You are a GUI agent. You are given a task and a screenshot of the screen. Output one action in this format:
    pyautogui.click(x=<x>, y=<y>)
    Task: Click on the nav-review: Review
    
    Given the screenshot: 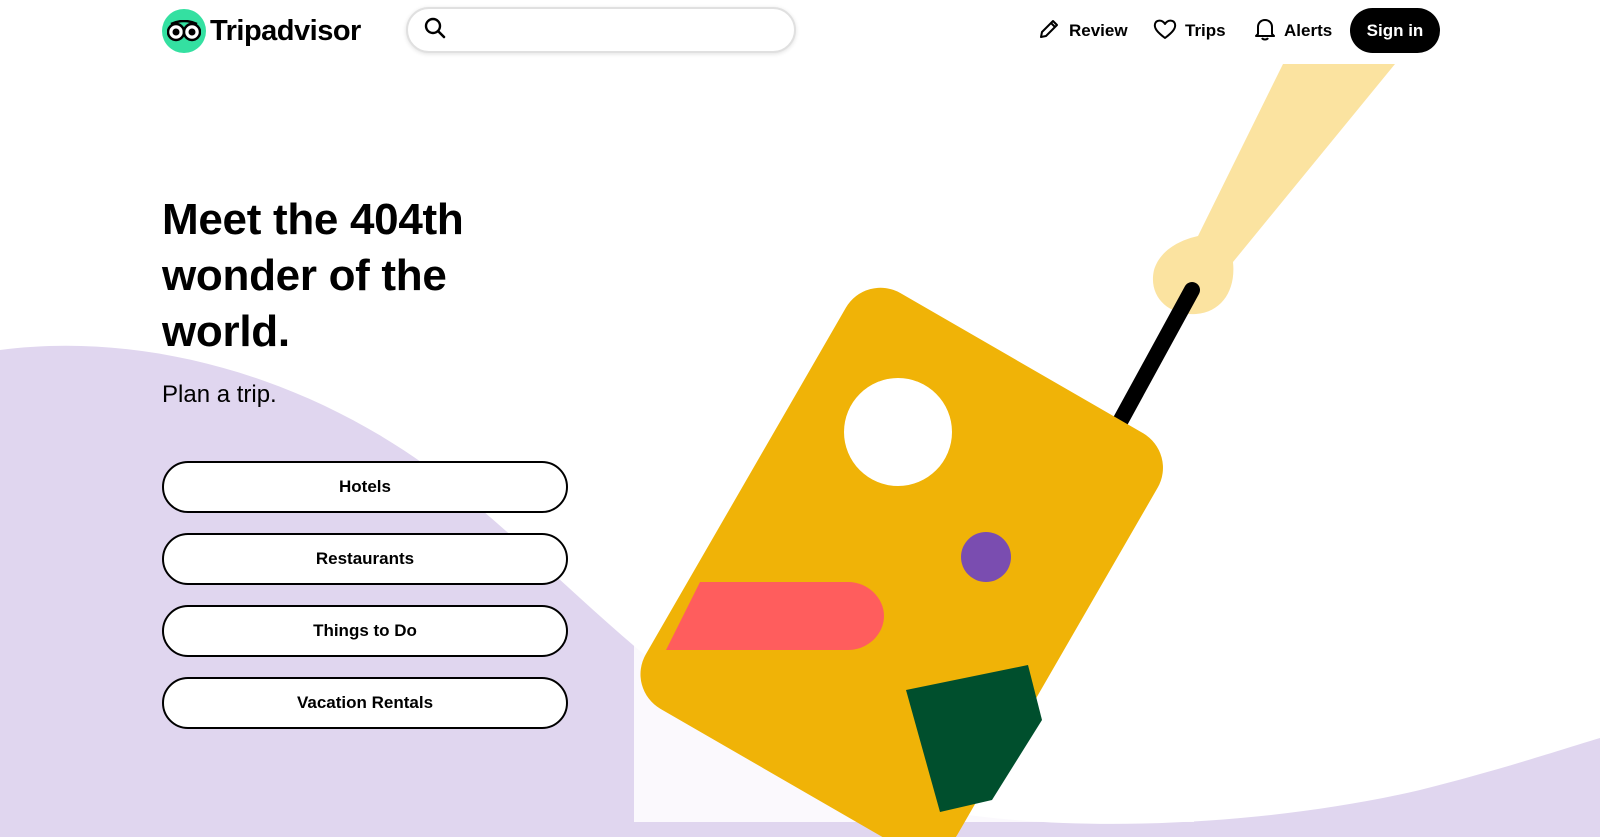 What is the action you would take?
    pyautogui.click(x=1082, y=31)
    